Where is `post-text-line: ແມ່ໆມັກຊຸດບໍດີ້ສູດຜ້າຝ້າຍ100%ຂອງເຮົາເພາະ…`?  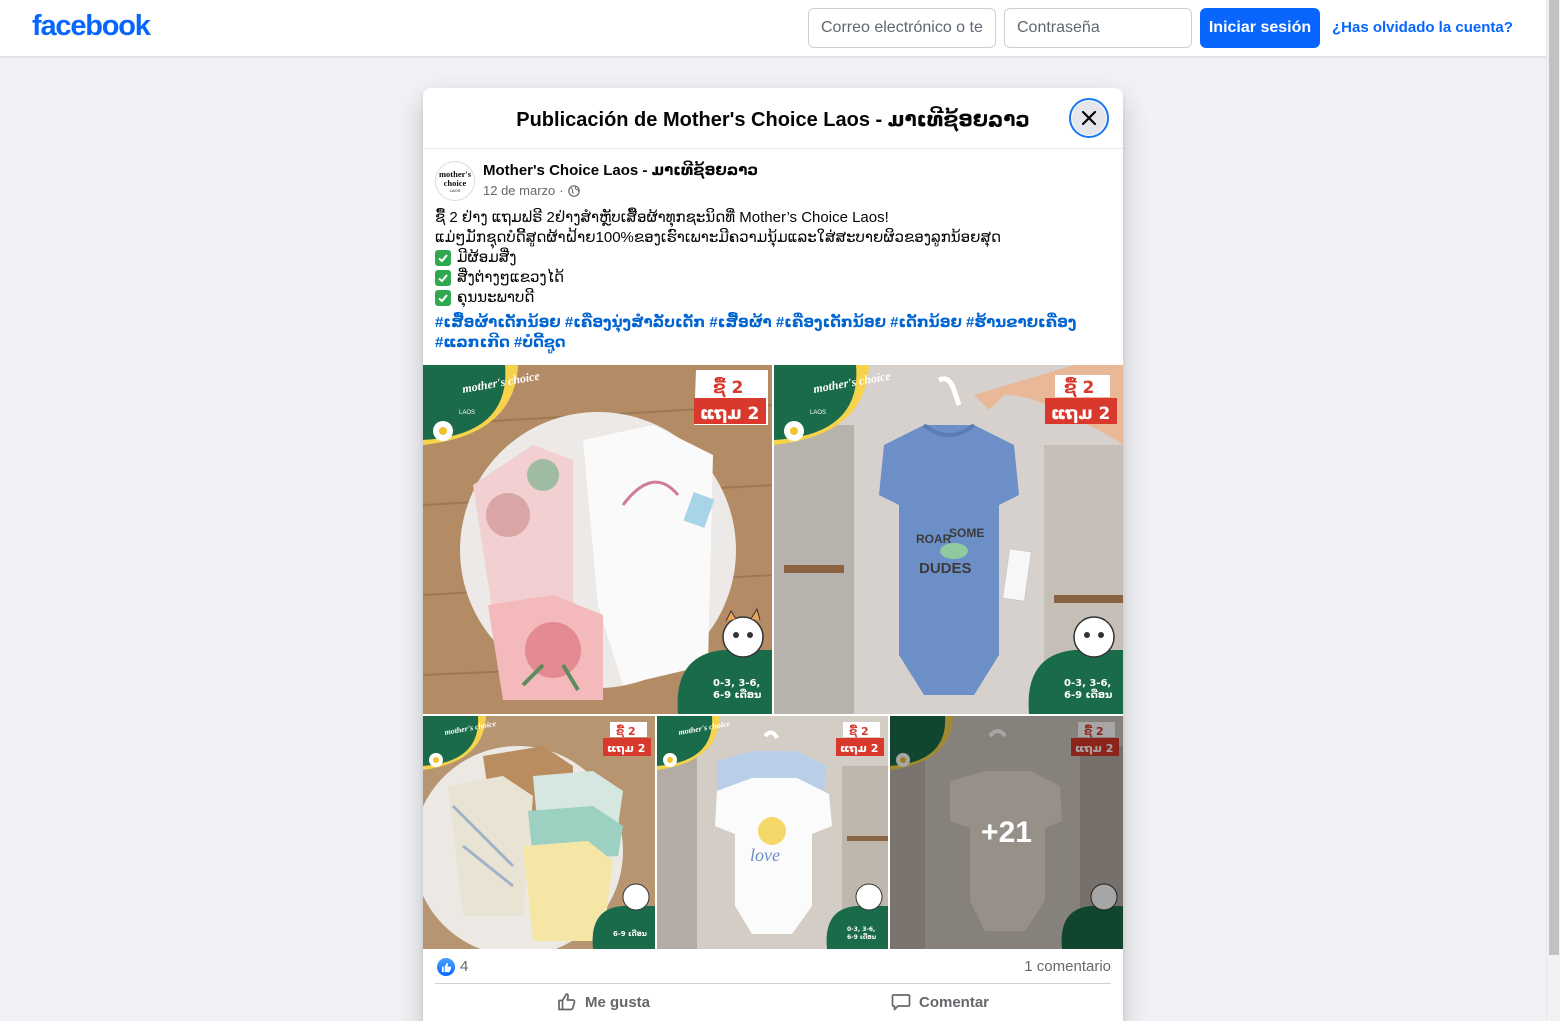
post-text-line: ແມ່ໆມັກຊຸດບໍດີ້ສູດຜ້າຝ້າຍ100%ຂອງເຮົາເພາະ… is located at coordinates (718, 237).